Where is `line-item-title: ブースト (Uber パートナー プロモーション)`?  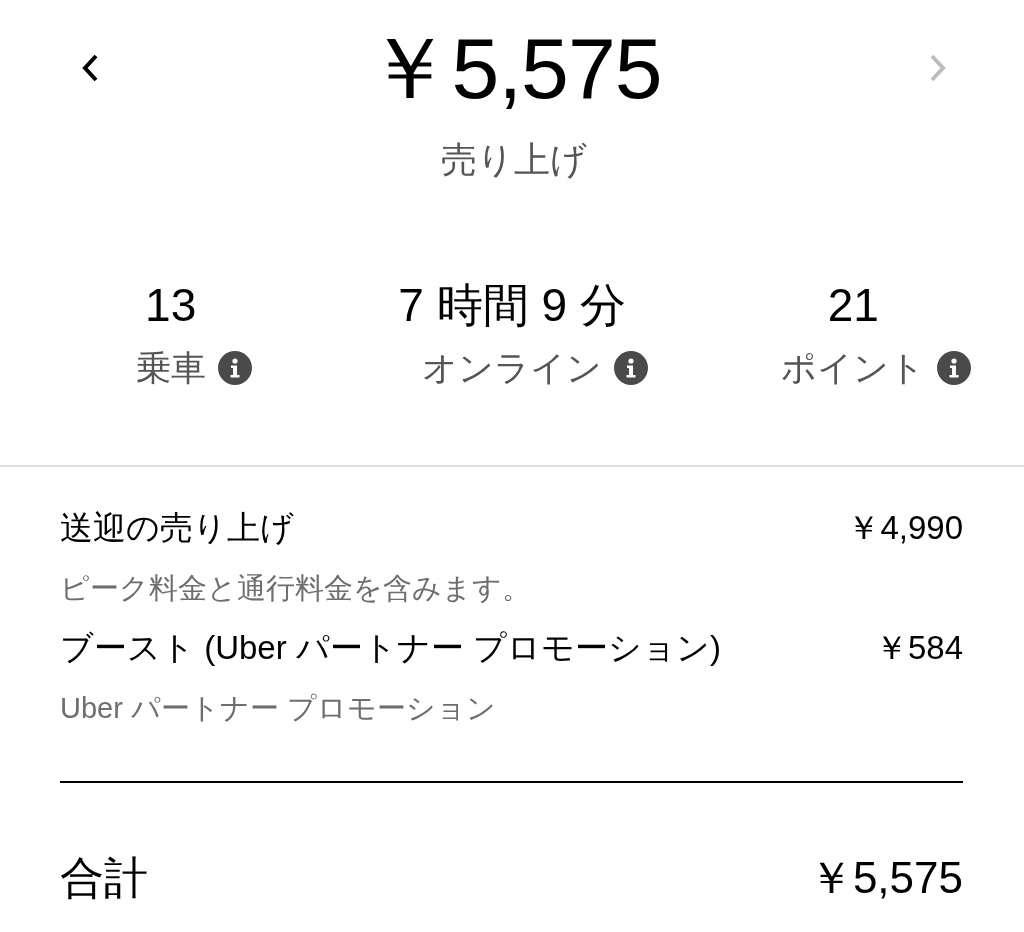
line-item-title: ブースト (Uber パートナー プロモーション) is located at coordinates (390, 648).